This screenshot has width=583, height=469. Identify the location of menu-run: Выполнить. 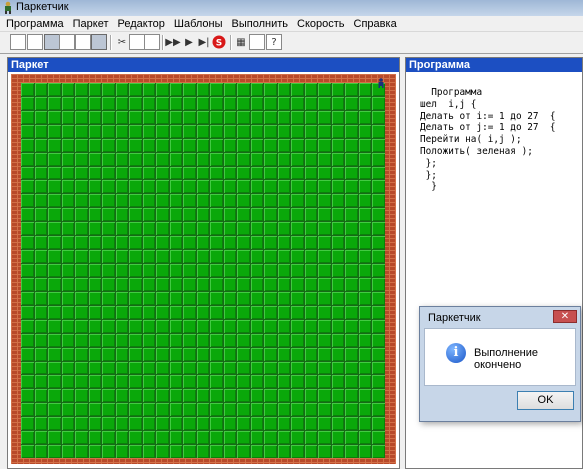
(260, 24).